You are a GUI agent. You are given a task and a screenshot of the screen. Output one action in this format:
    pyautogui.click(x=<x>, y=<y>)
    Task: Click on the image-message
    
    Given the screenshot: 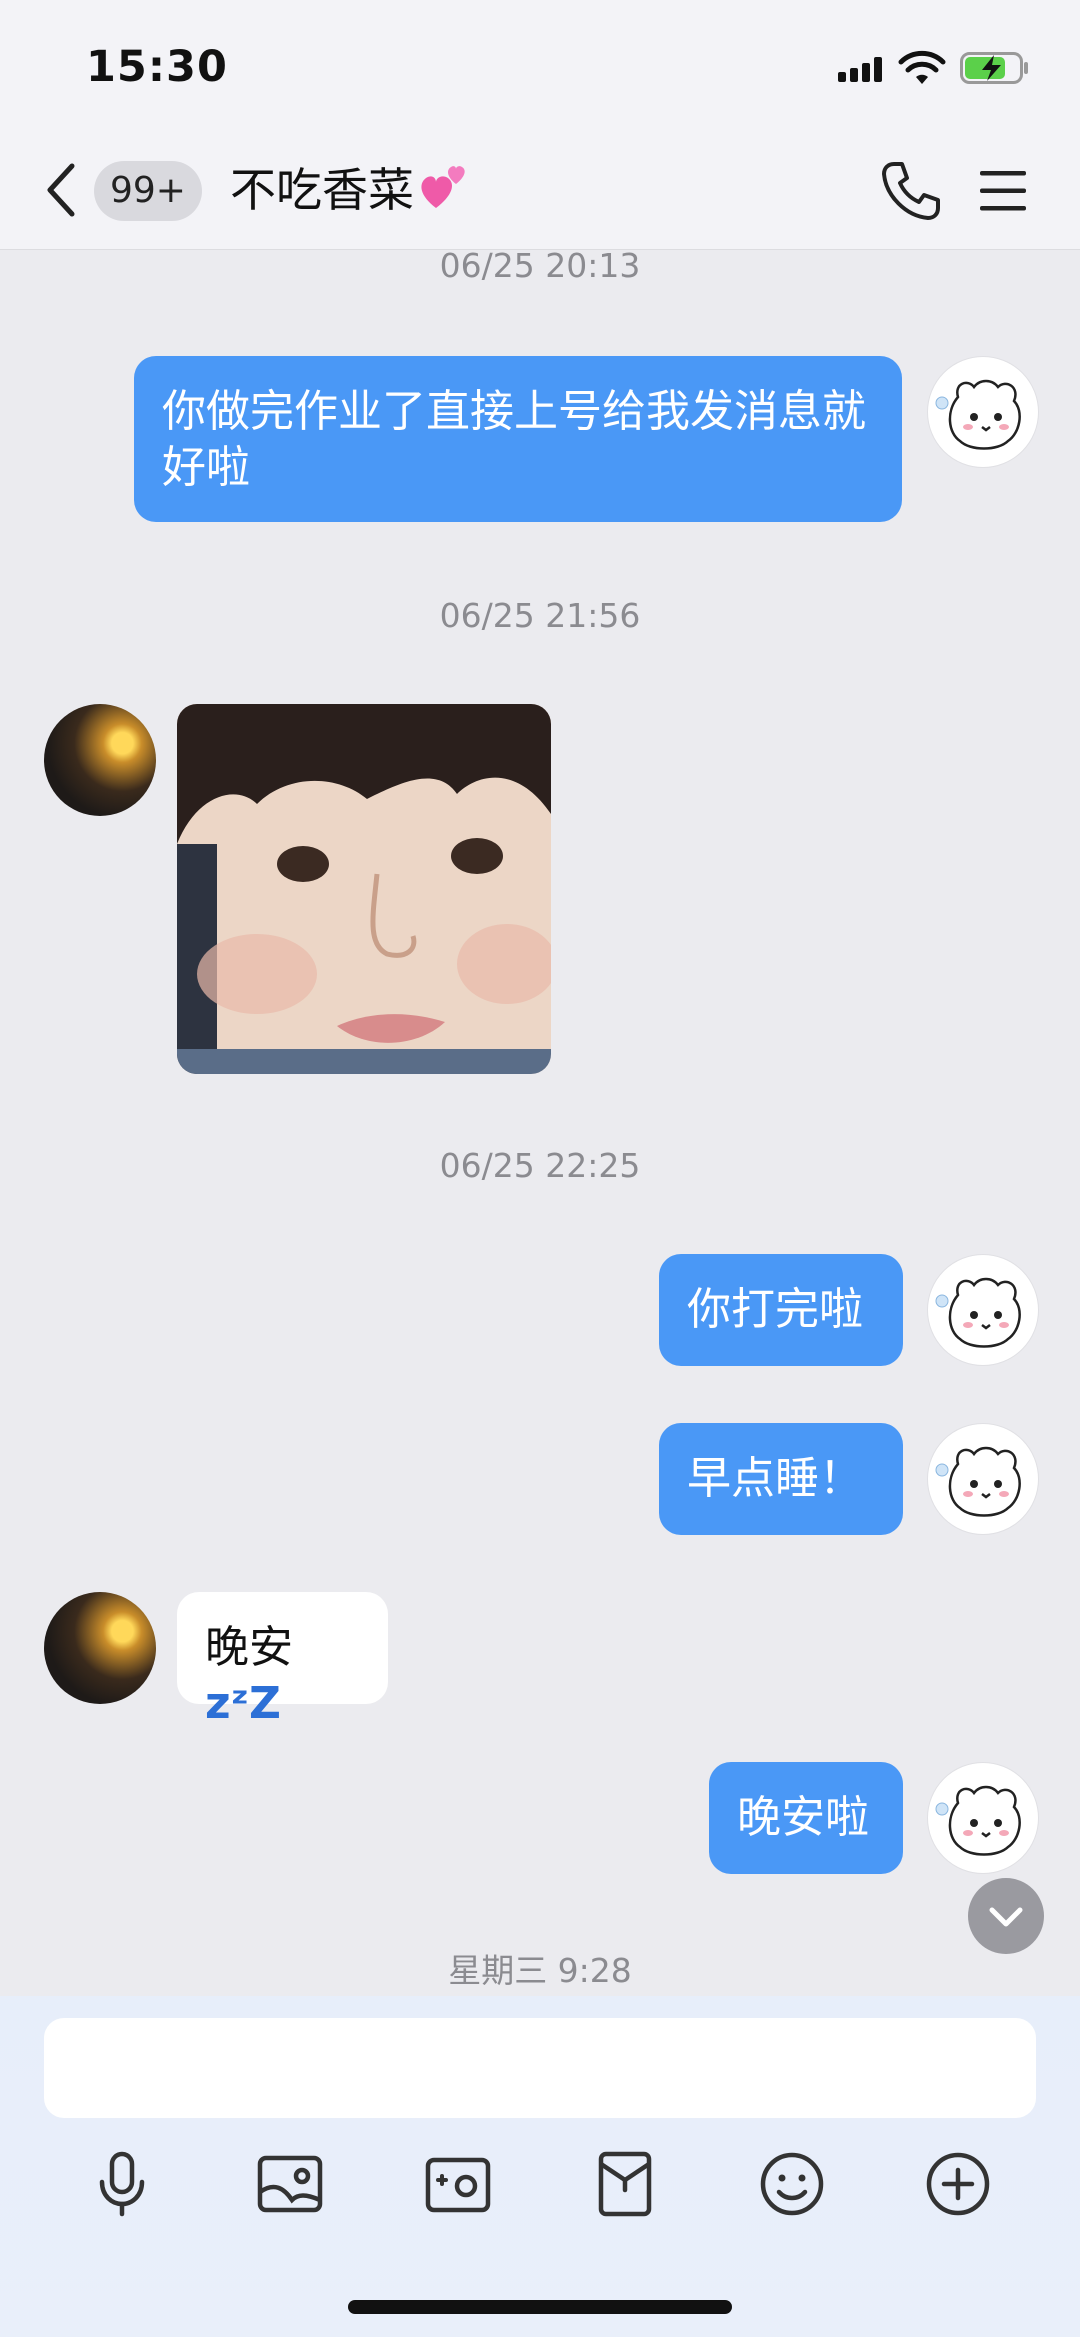 What is the action you would take?
    pyautogui.click(x=364, y=889)
    